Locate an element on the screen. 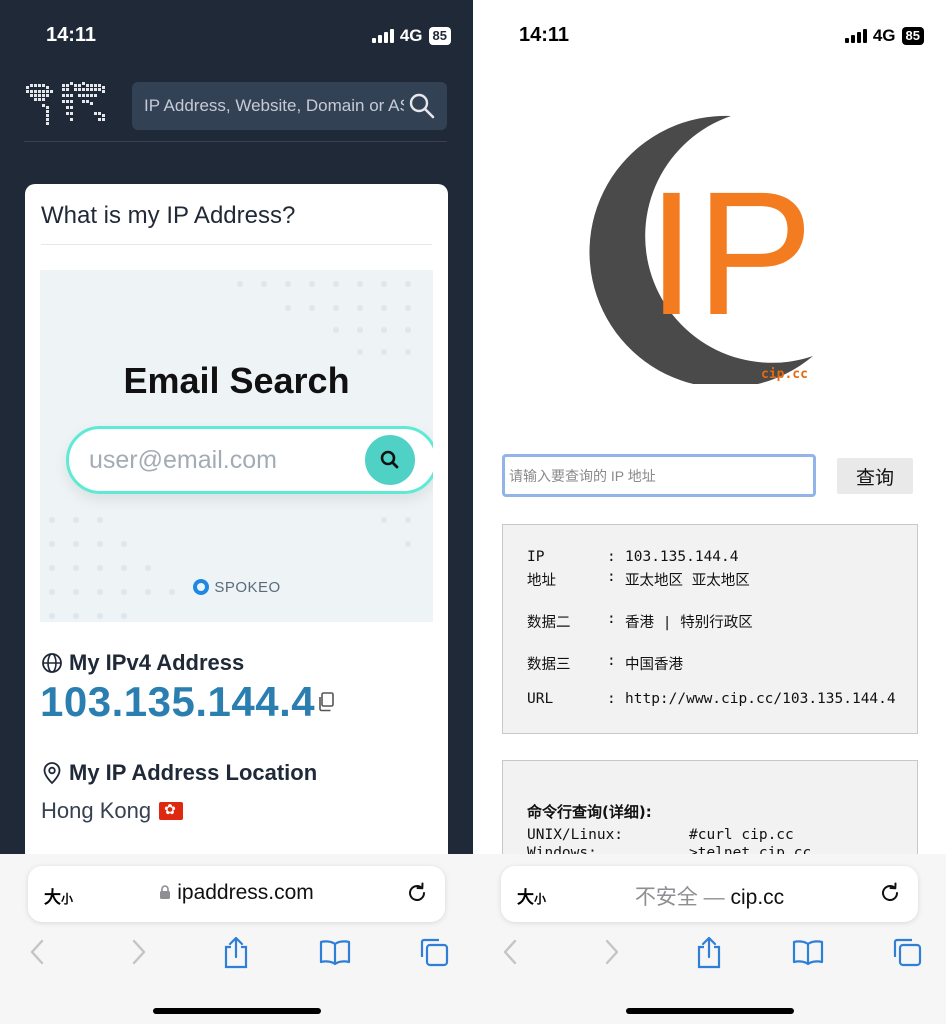 The height and width of the screenshot is (1024, 946). url-display: ipaddress.com is located at coordinates (236, 893).